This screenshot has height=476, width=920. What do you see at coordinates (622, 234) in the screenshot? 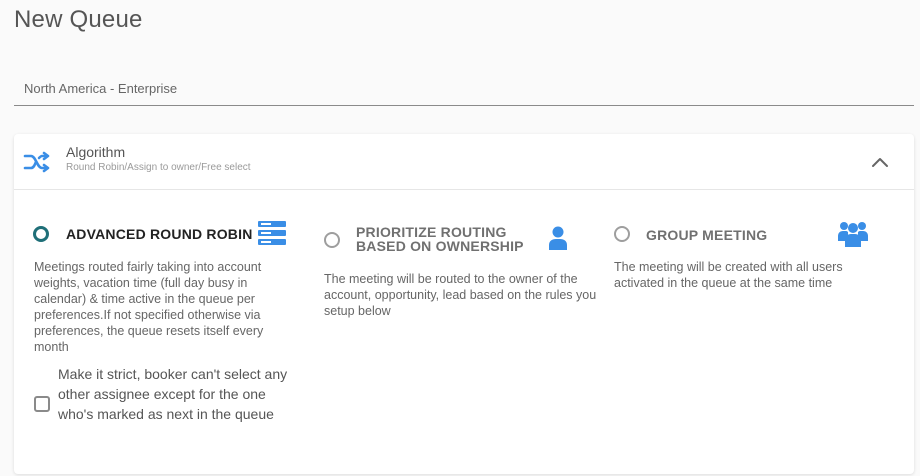
I see `group-meeting-radio` at bounding box center [622, 234].